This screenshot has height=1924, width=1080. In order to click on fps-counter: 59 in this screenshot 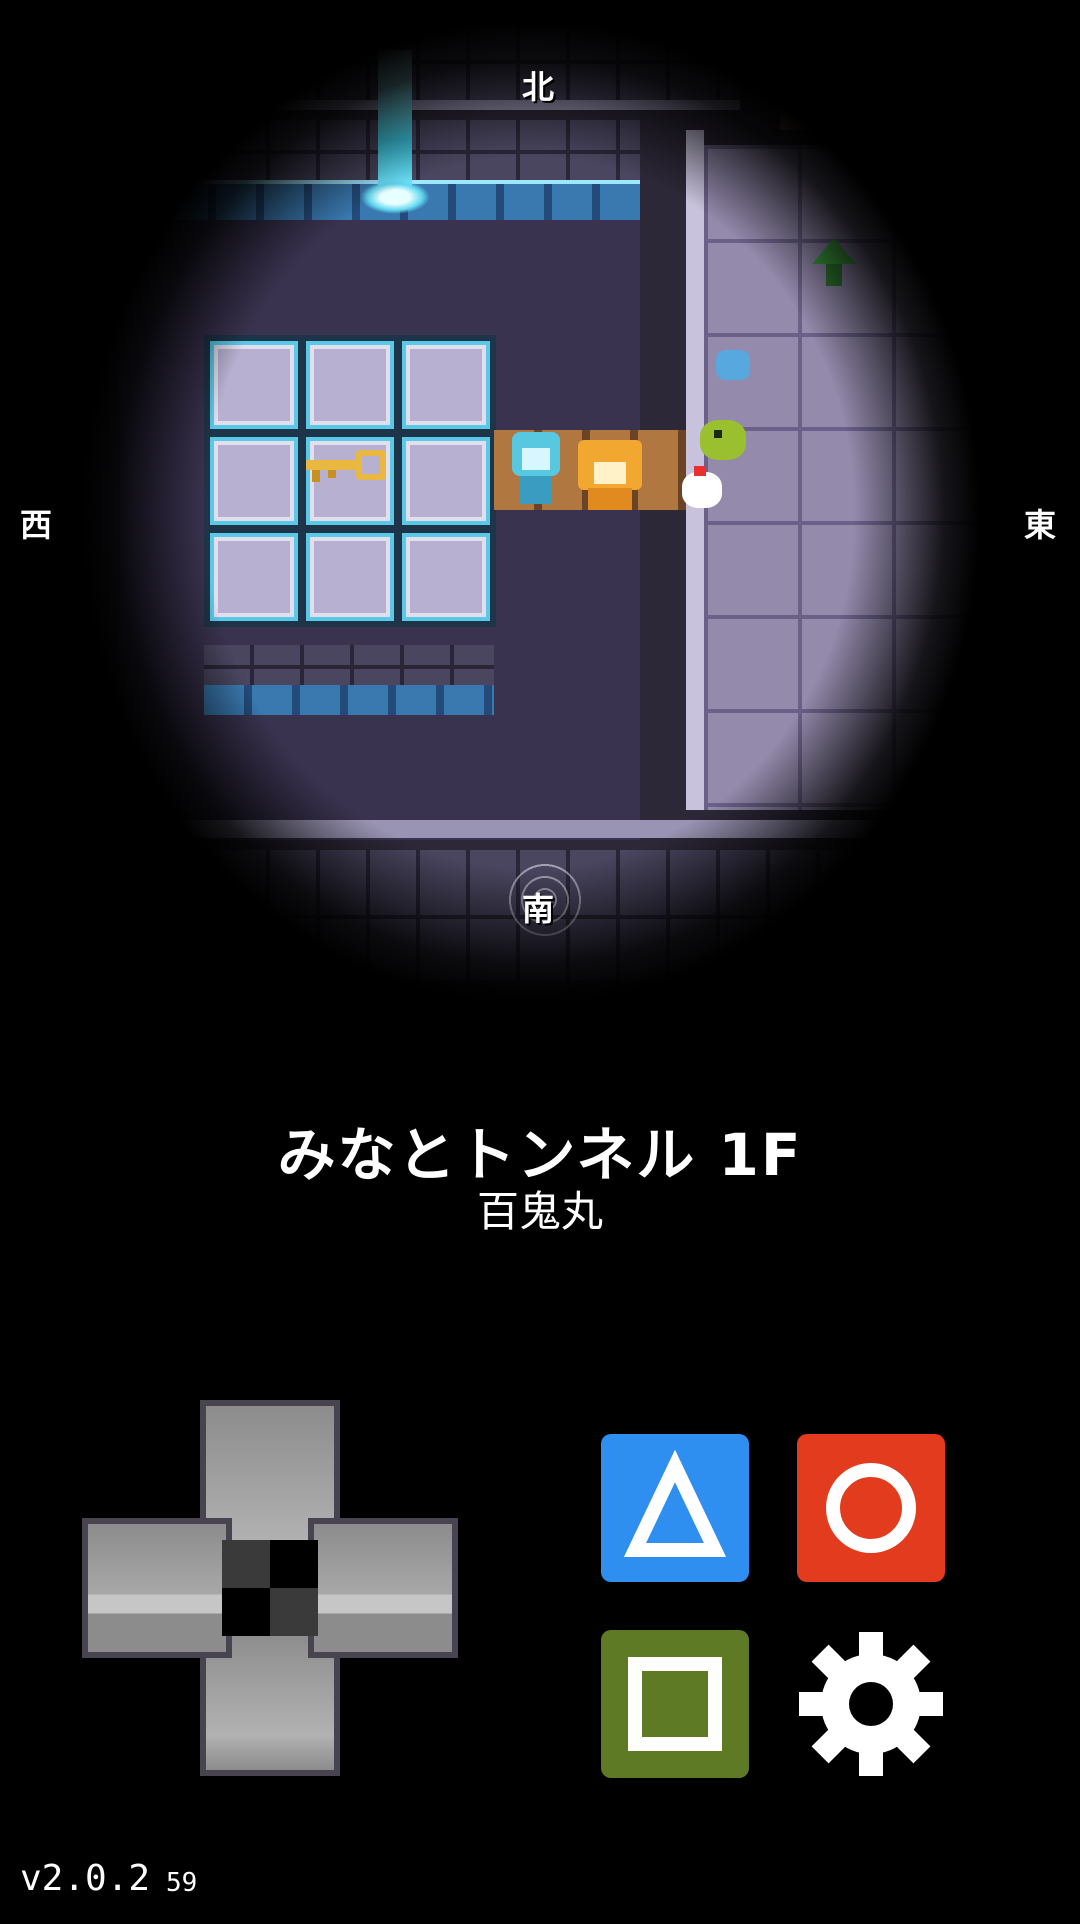, I will do `click(182, 1883)`.